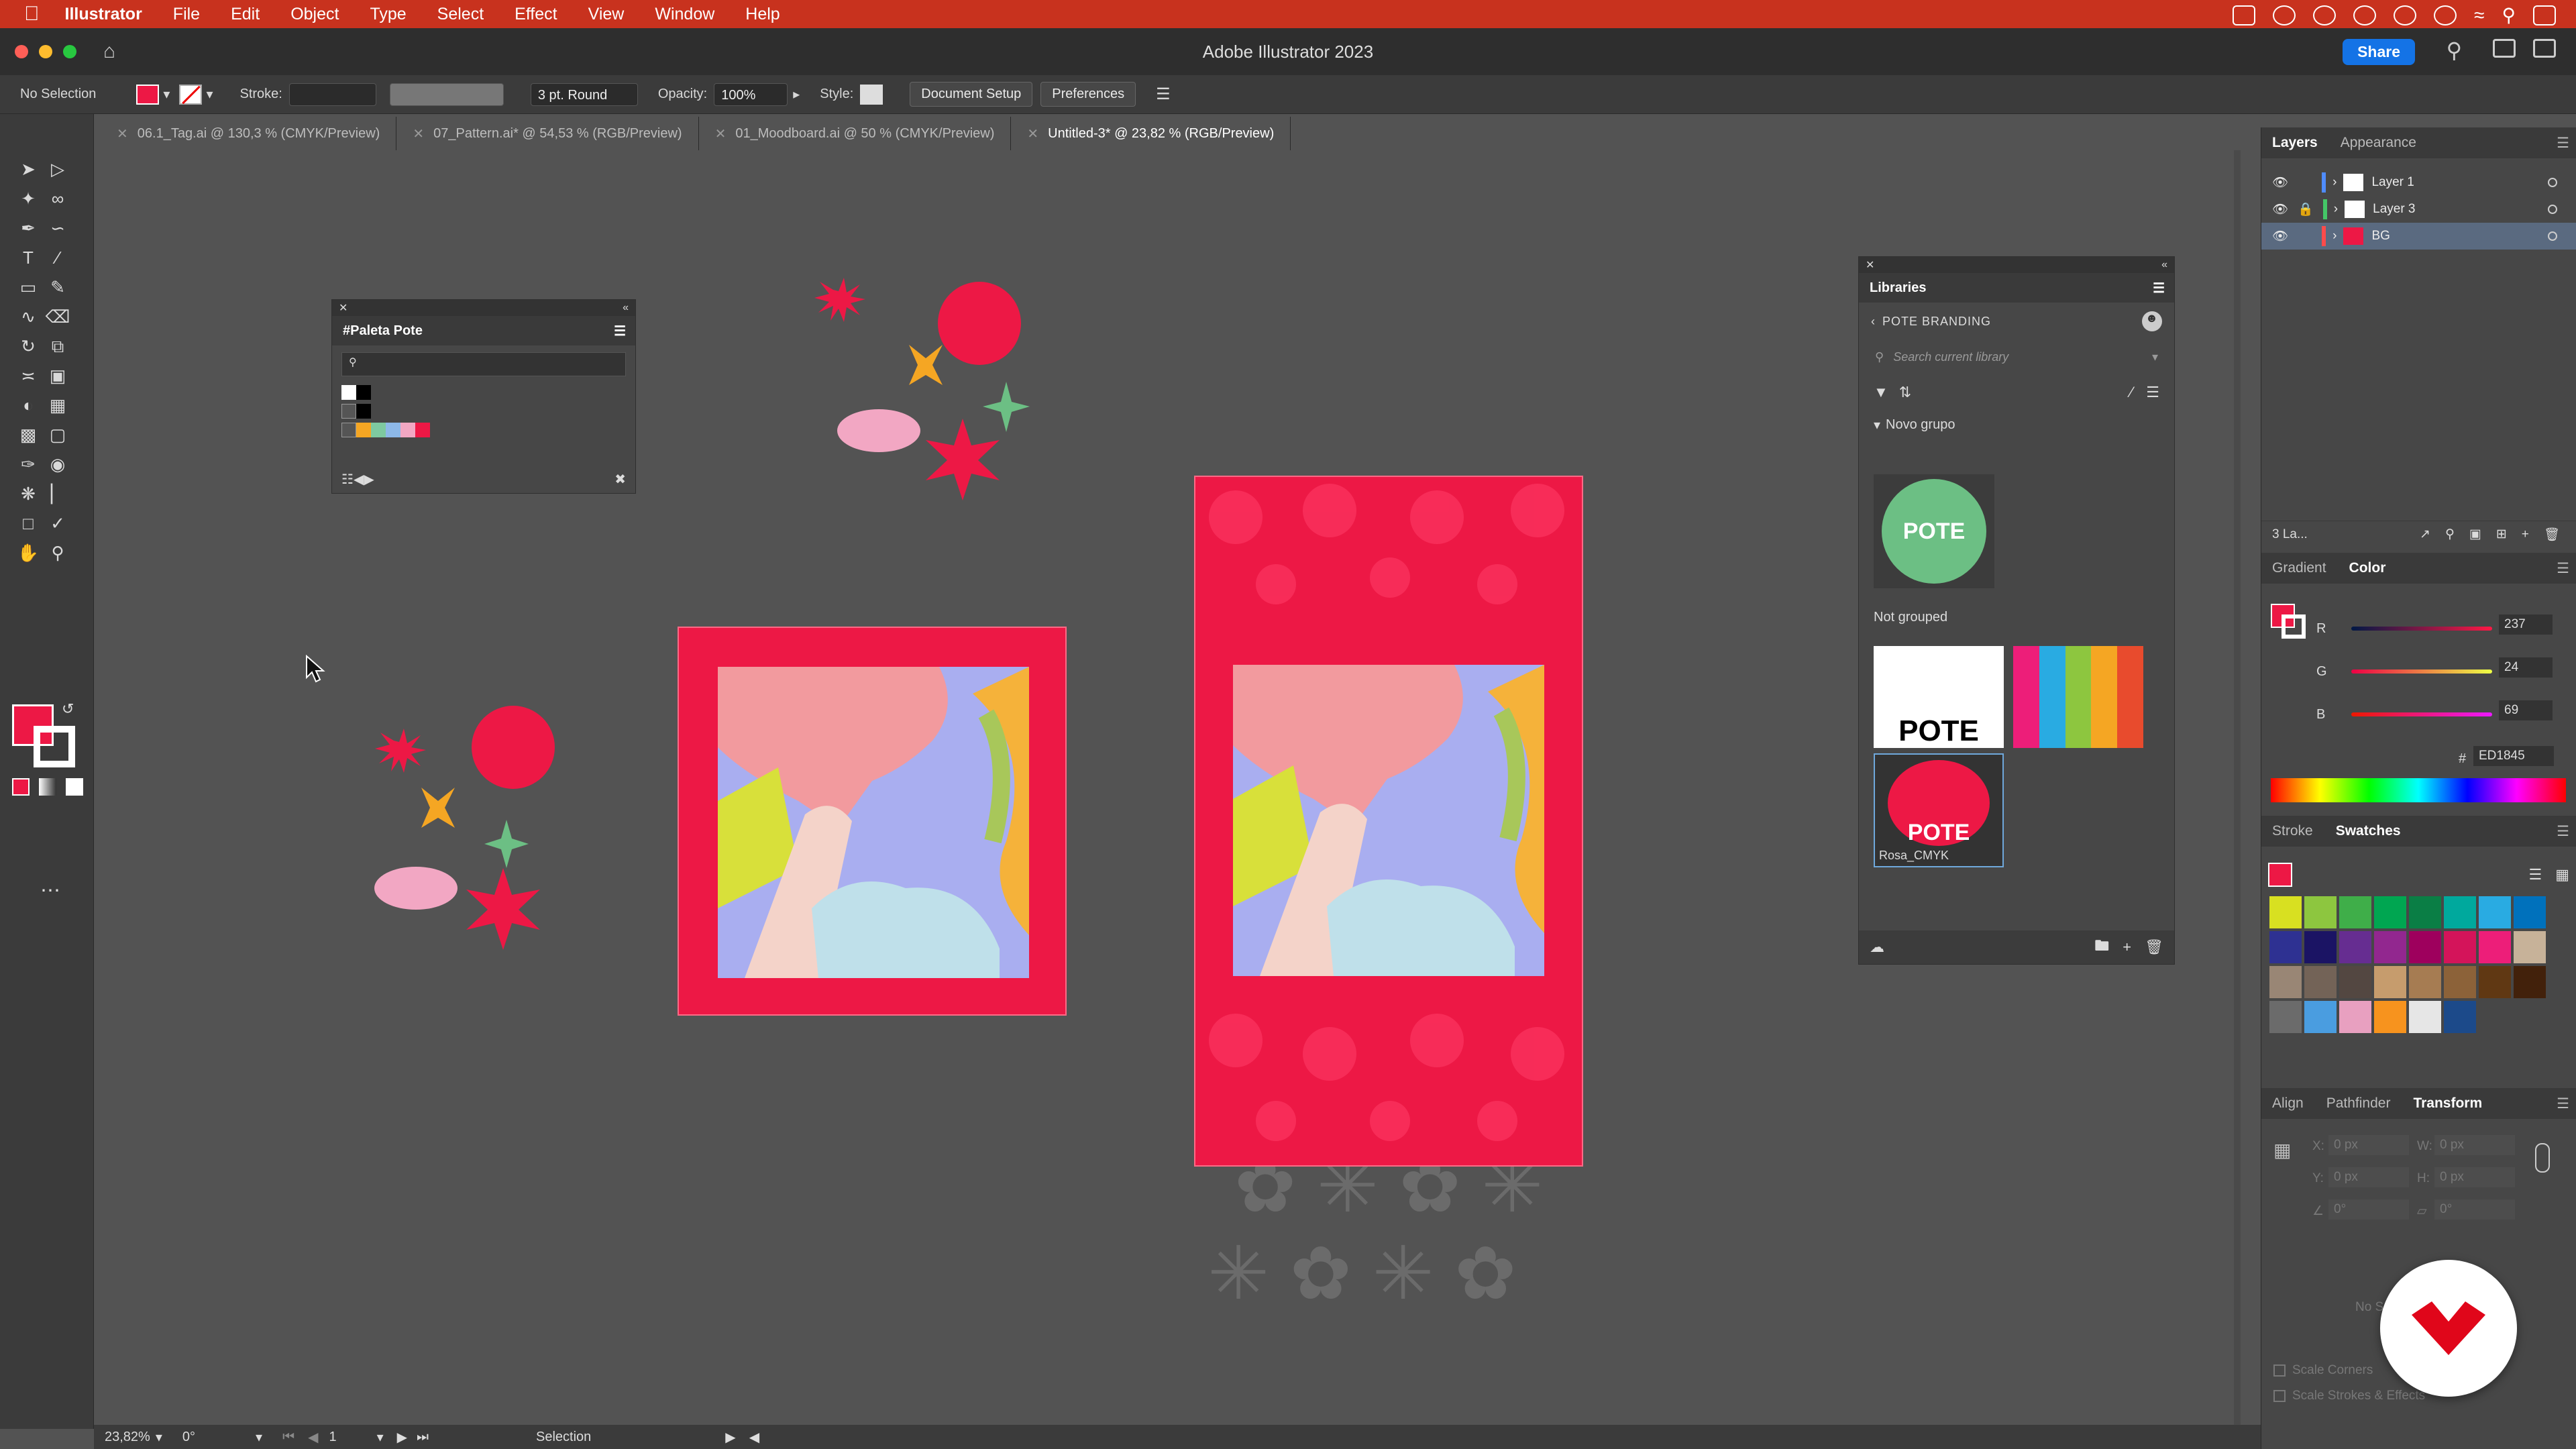 This screenshot has height=1449, width=2576. What do you see at coordinates (2132, 392) in the screenshot?
I see `group-by-icon: ⁄` at bounding box center [2132, 392].